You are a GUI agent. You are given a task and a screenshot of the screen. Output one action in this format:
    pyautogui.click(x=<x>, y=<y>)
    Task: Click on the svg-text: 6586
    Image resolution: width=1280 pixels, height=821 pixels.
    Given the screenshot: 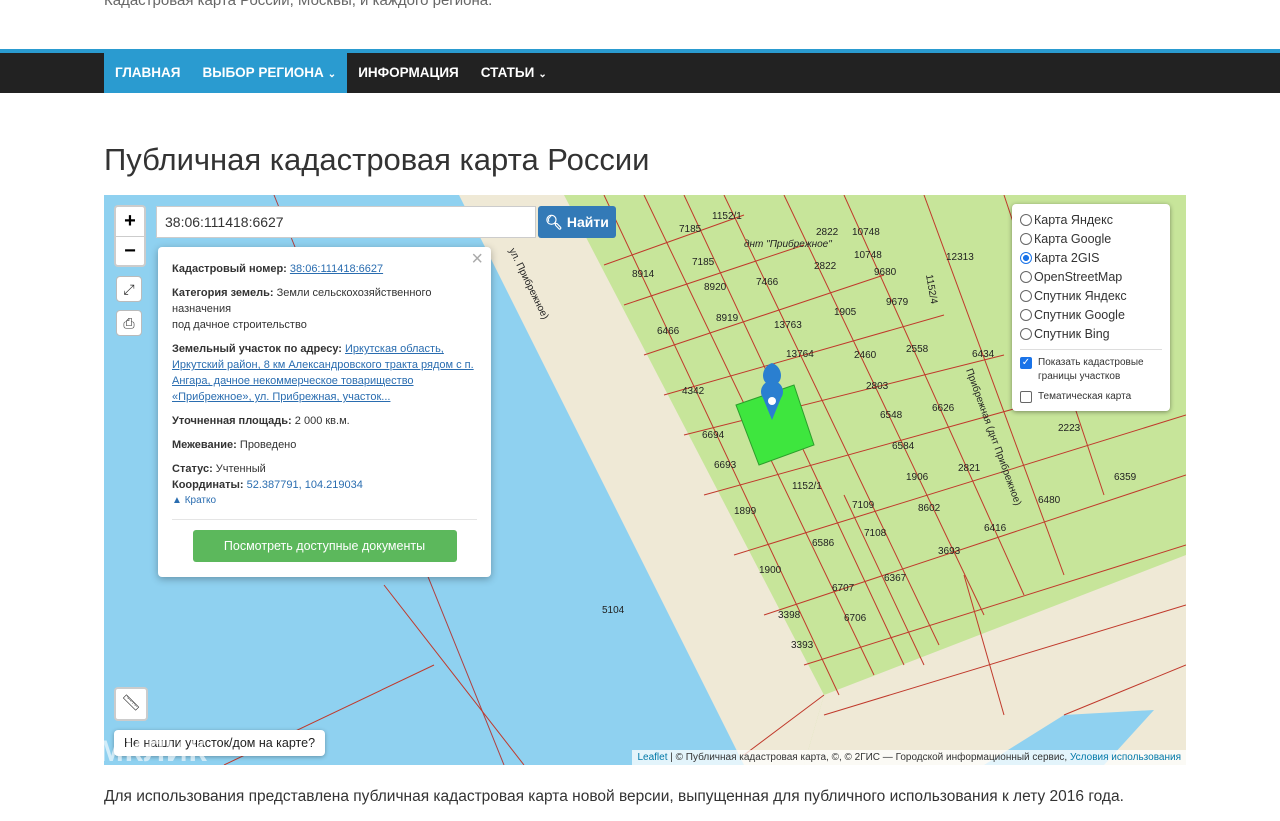 What is the action you would take?
    pyautogui.click(x=823, y=543)
    